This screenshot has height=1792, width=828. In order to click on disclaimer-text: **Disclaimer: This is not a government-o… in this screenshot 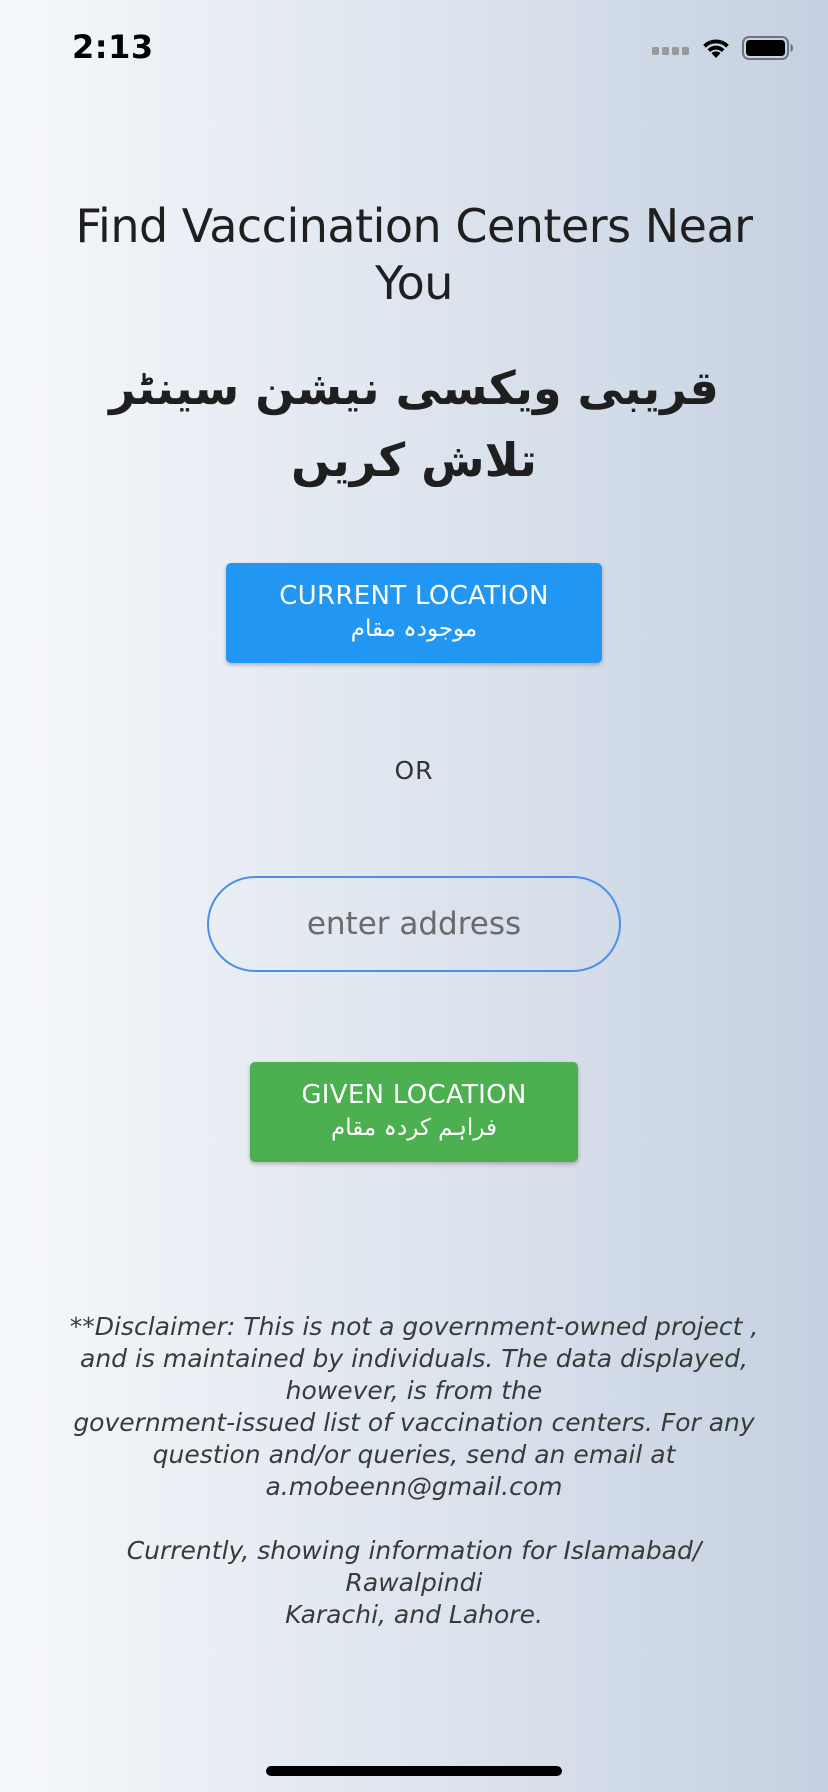, I will do `click(414, 1358)`.